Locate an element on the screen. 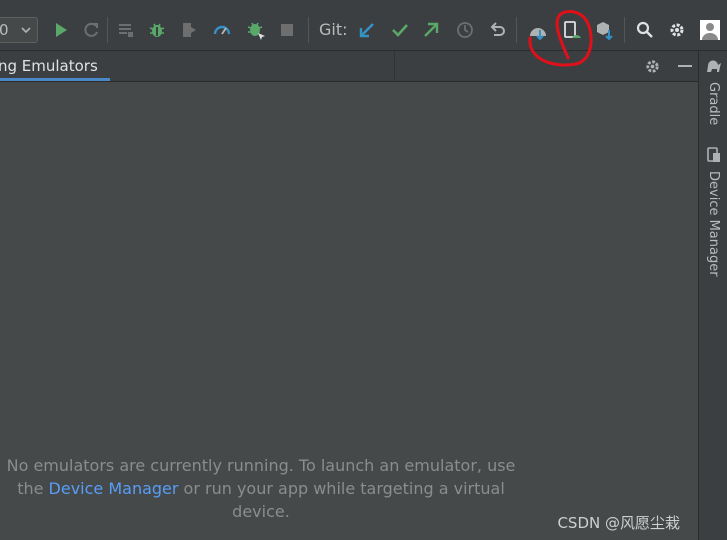 This screenshot has width=727, height=540. chevron-down-icon is located at coordinates (26, 32).